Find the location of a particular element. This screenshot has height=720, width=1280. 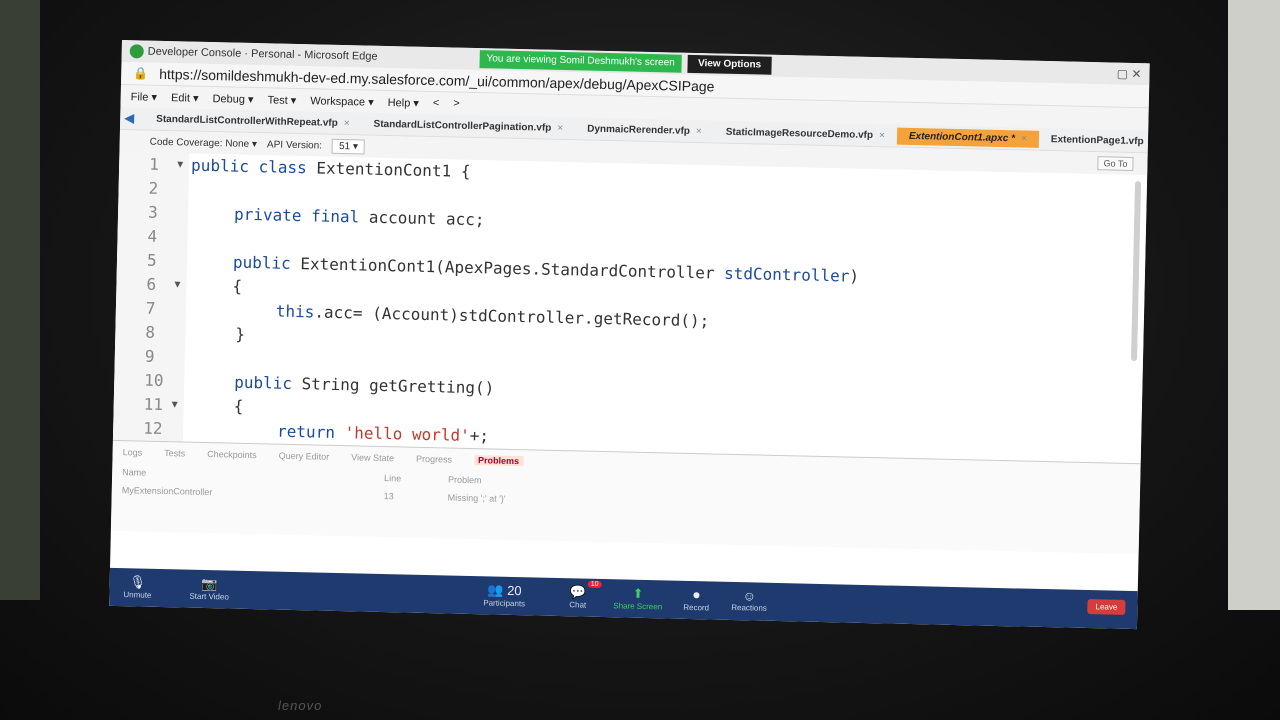

tab-item: DynmaicRerender.vfp × is located at coordinates (644, 130).